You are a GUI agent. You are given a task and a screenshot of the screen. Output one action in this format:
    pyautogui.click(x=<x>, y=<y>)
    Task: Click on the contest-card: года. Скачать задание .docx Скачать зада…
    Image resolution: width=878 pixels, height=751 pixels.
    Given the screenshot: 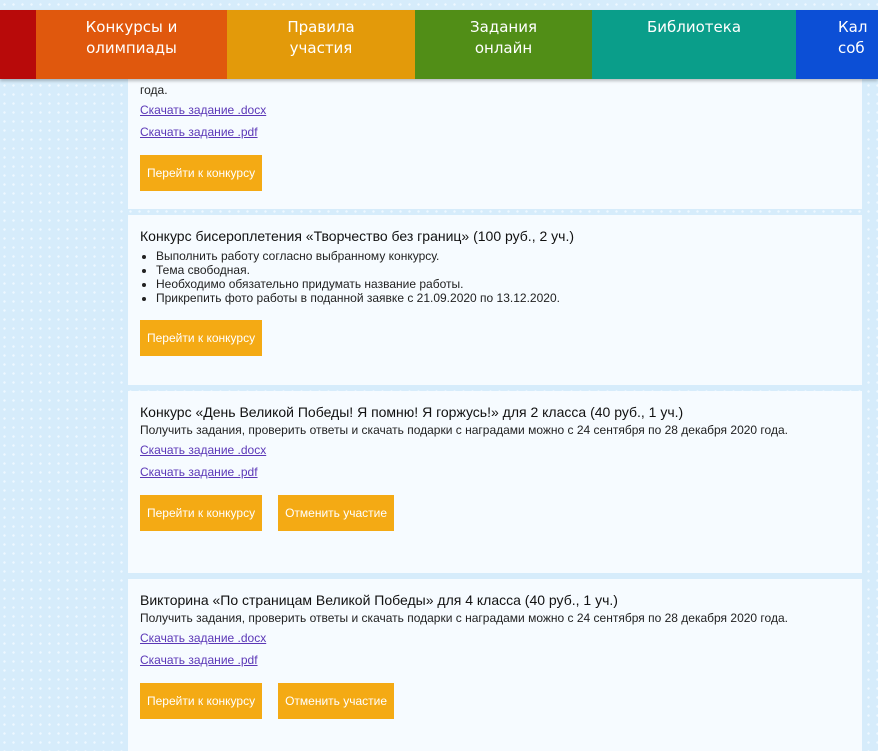 What is the action you would take?
    pyautogui.click(x=495, y=144)
    